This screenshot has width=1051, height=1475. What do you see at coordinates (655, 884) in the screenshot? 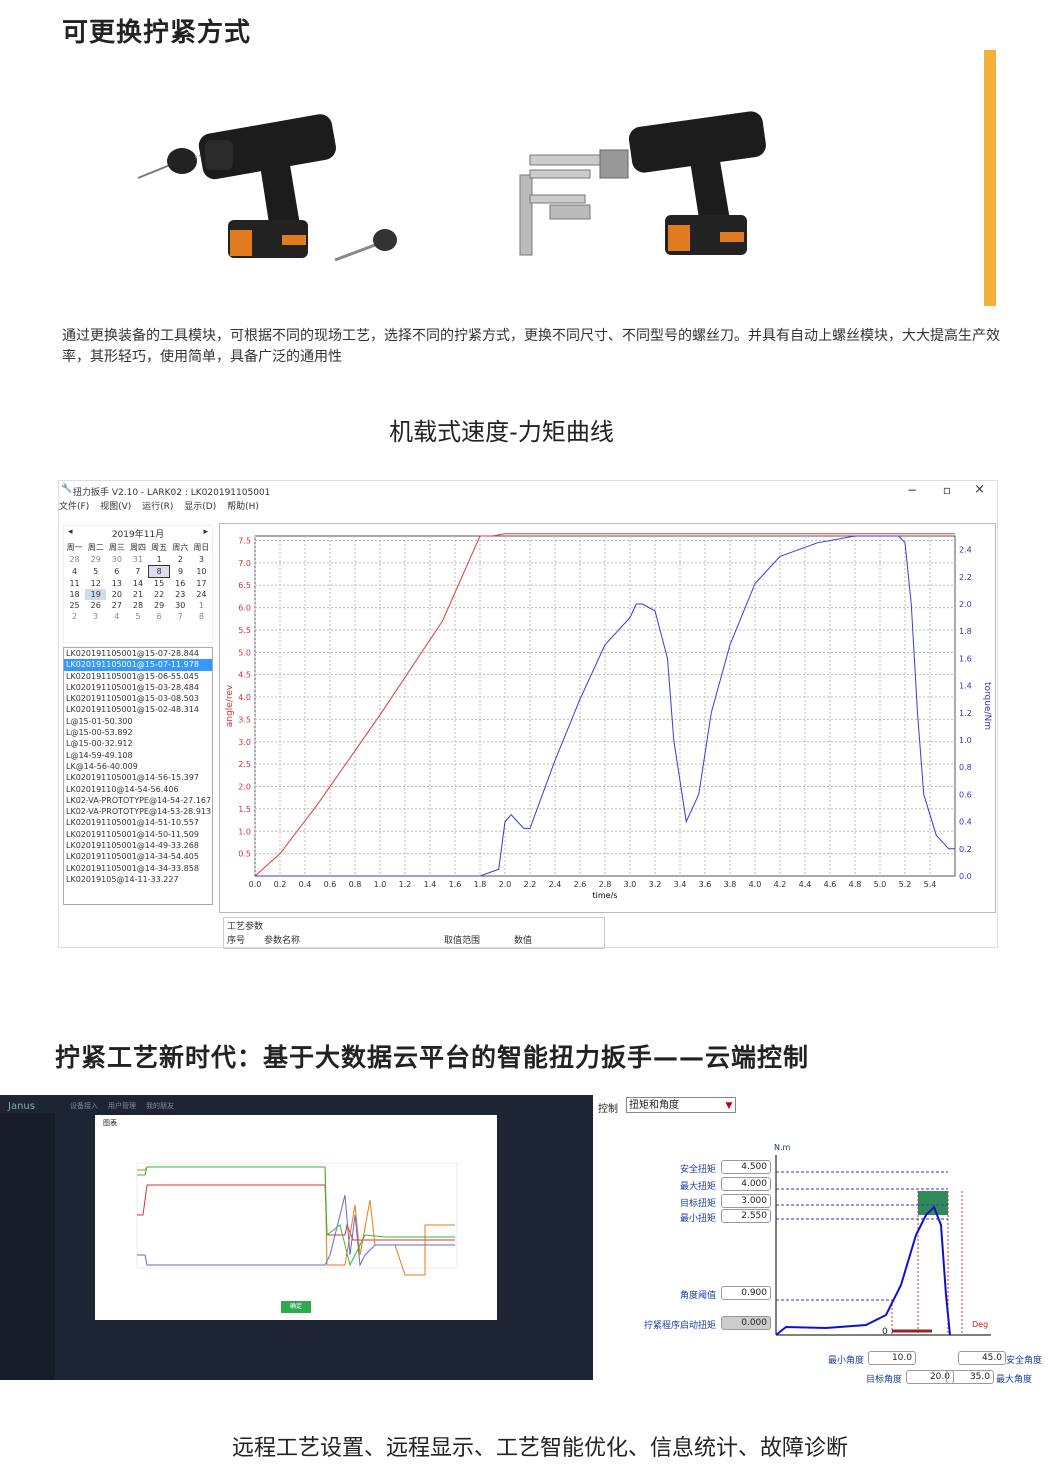
I see `x-tick-label: 3.2` at bounding box center [655, 884].